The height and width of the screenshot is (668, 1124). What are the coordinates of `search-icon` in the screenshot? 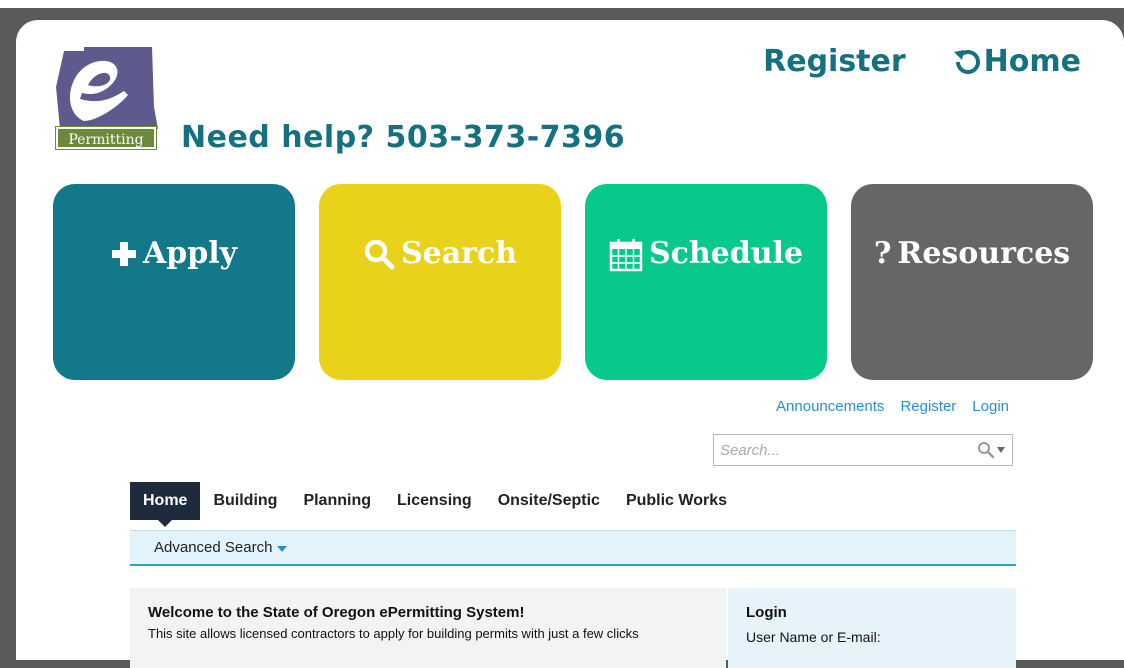 It's located at (379, 254).